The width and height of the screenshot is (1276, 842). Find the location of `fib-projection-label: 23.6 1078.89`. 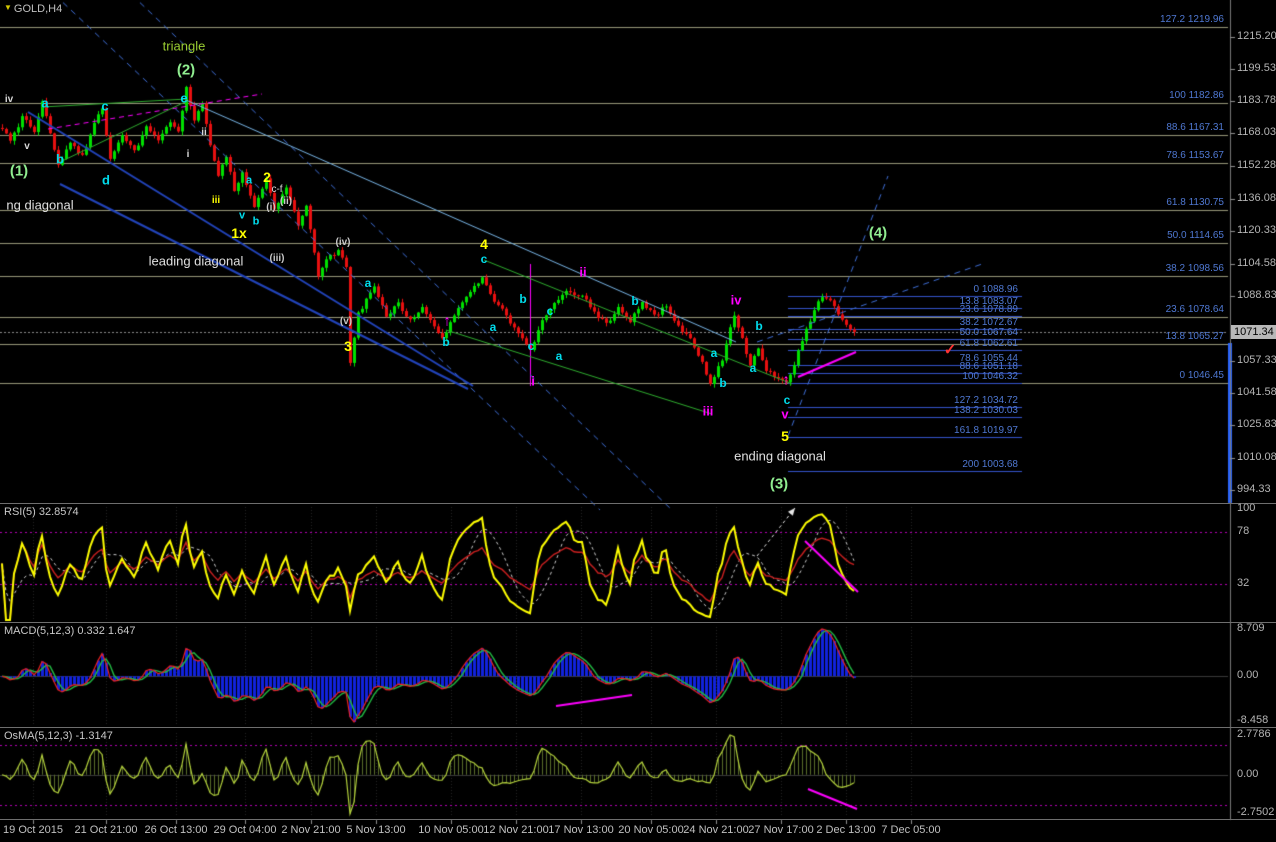

fib-projection-label: 23.6 1078.89 is located at coordinates (989, 310).